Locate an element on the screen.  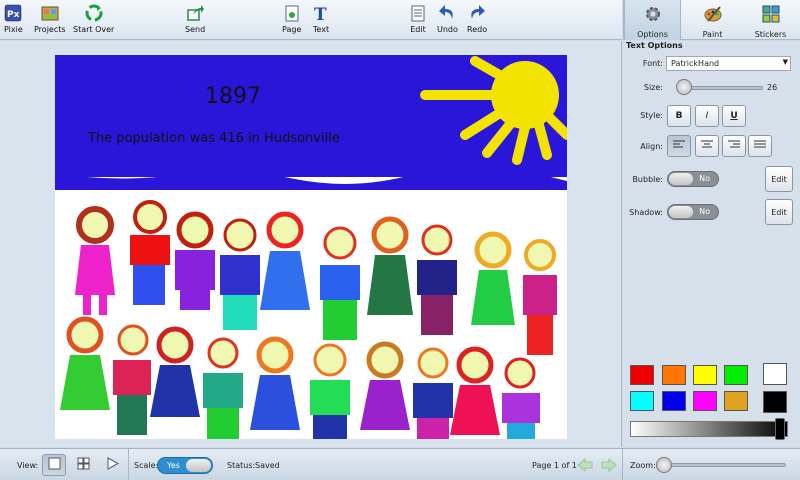
bubble-label: Bubble: is located at coordinates (647, 179).